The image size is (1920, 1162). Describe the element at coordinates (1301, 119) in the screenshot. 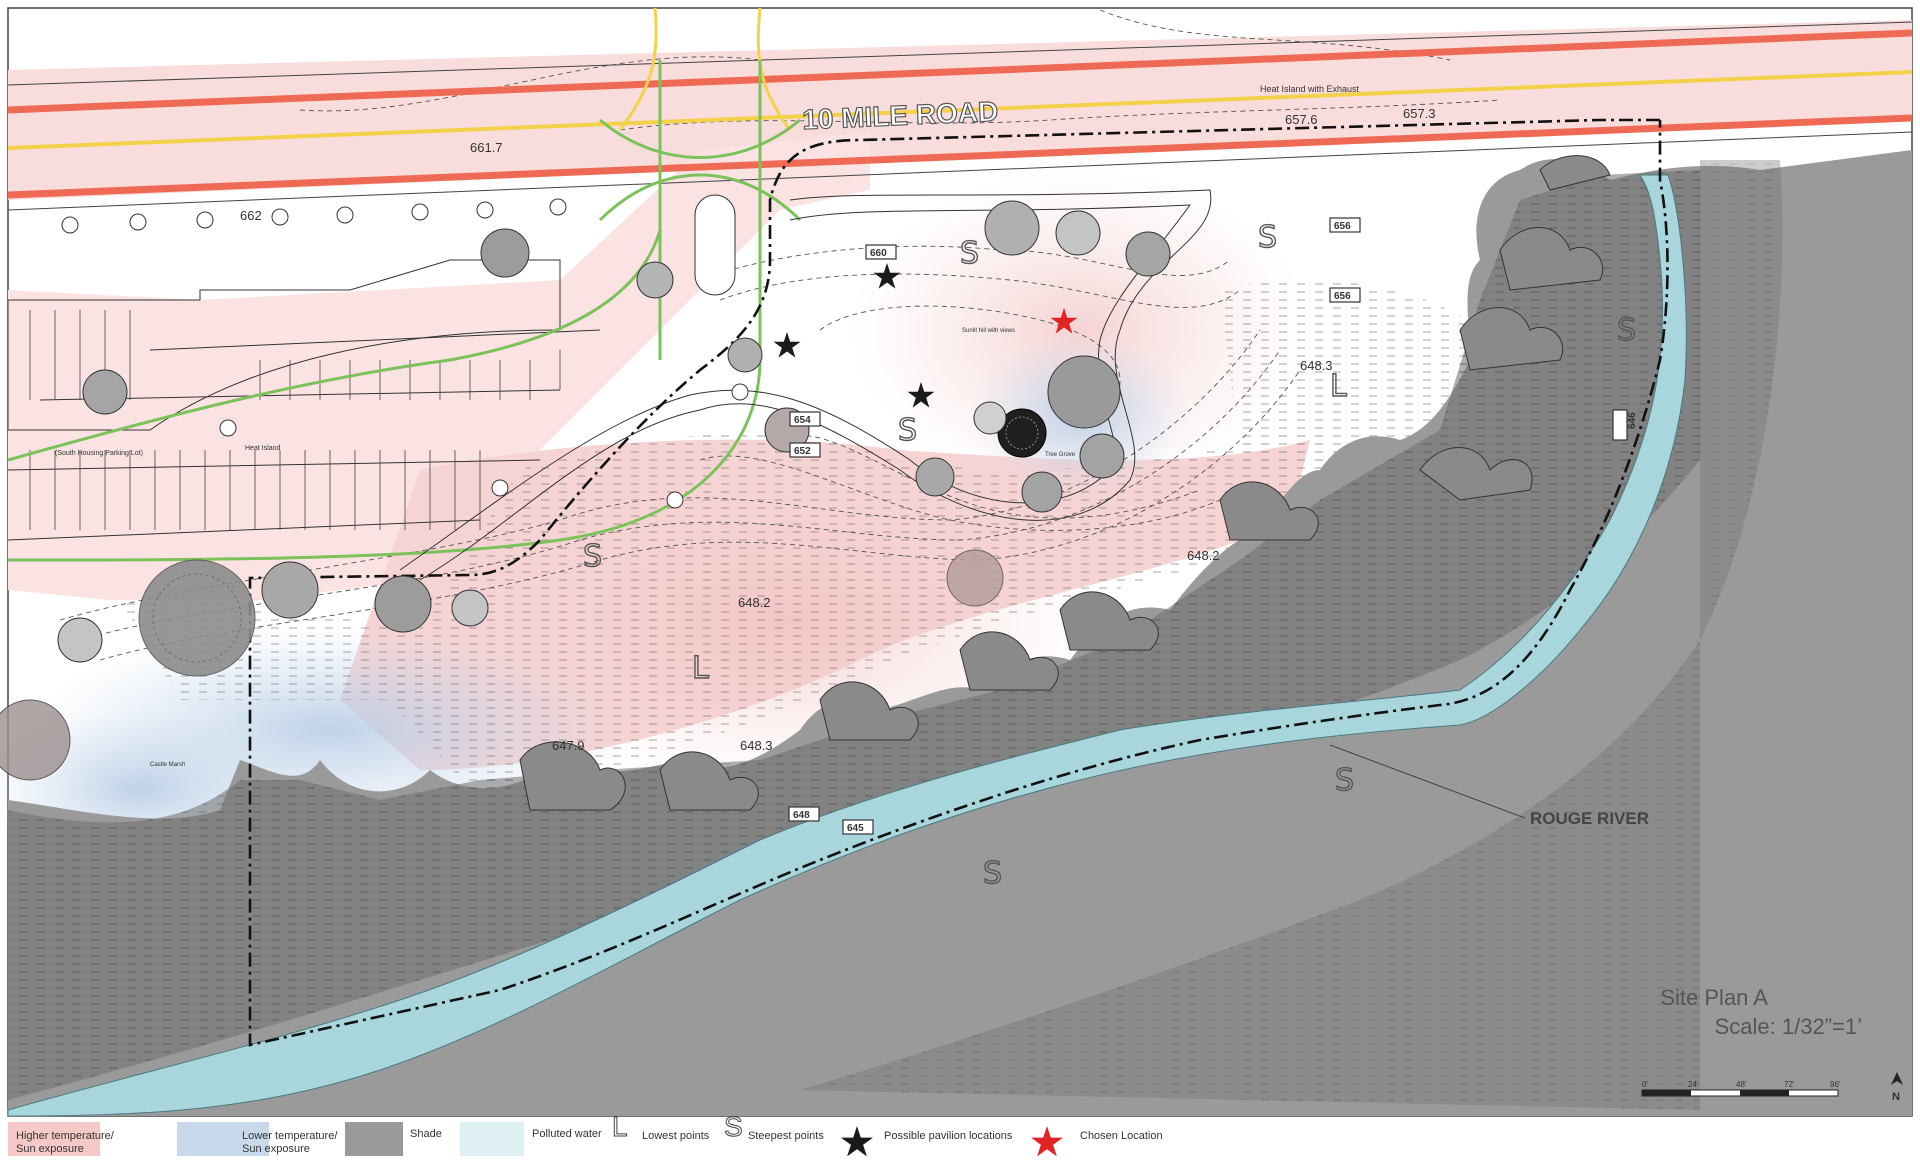

I see `elevation-label: 657.6` at that location.